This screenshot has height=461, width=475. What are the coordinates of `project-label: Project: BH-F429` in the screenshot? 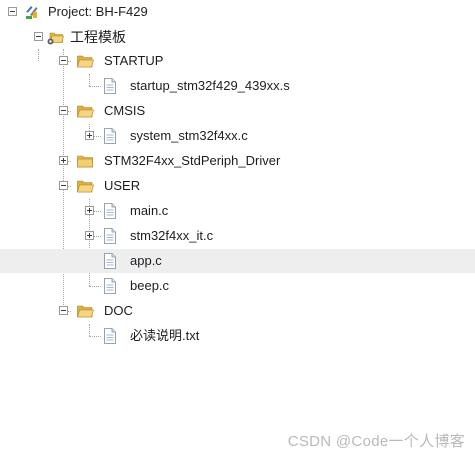 It's located at (98, 11).